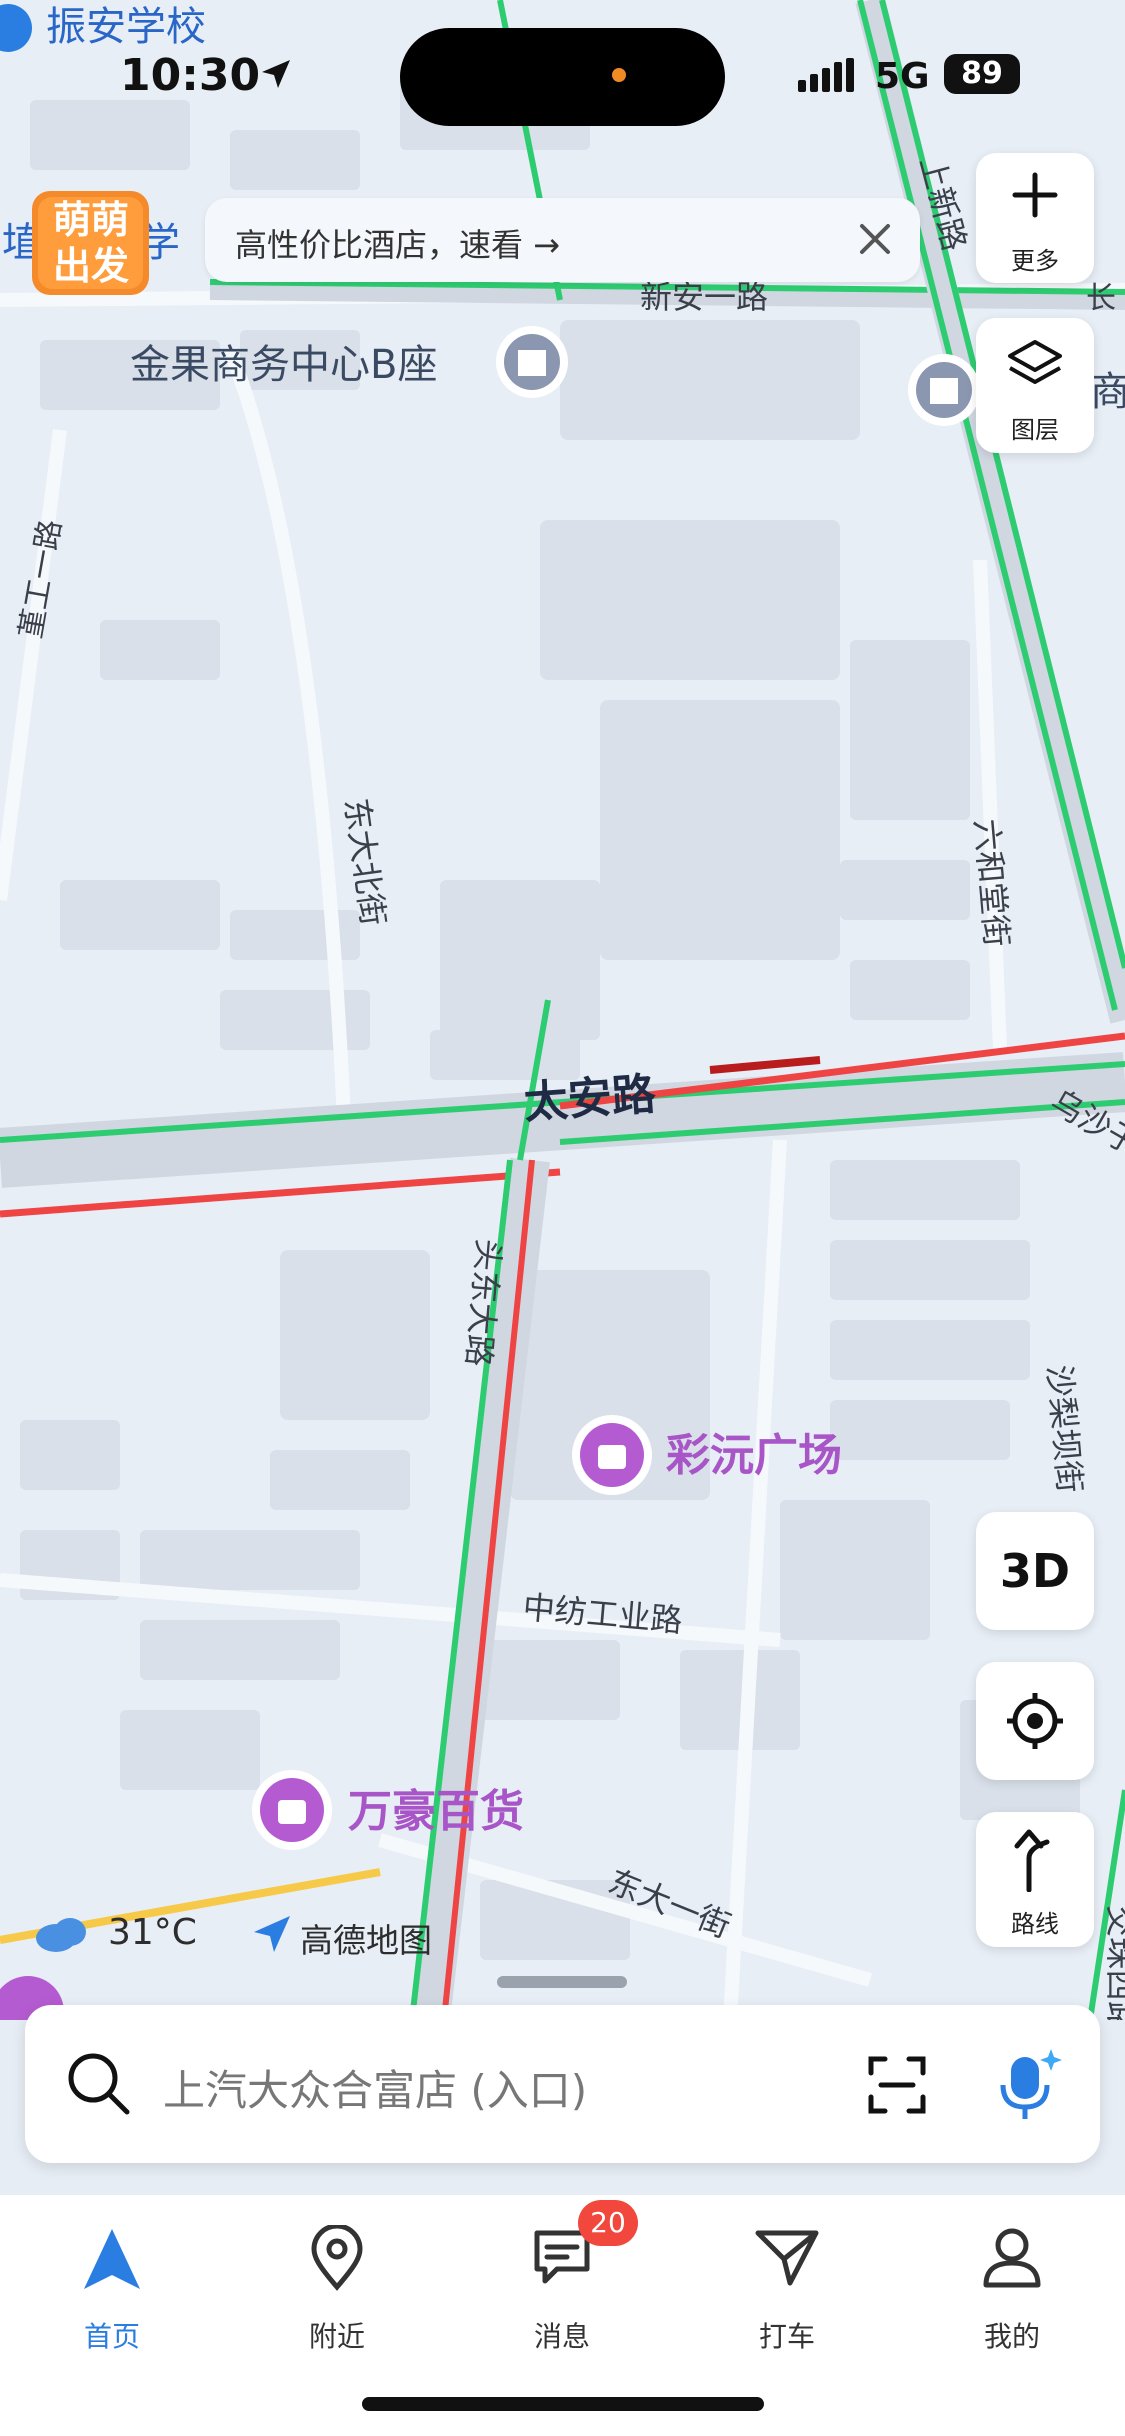 This screenshot has width=1125, height=2436. What do you see at coordinates (982, 74) in the screenshot?
I see `battery-level: 89` at bounding box center [982, 74].